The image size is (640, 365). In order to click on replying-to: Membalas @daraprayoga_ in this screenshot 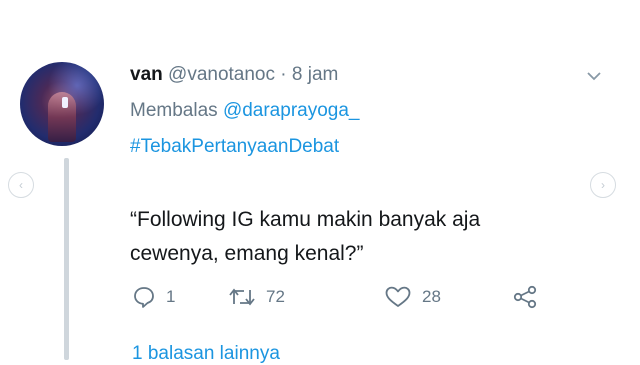, I will do `click(244, 111)`.